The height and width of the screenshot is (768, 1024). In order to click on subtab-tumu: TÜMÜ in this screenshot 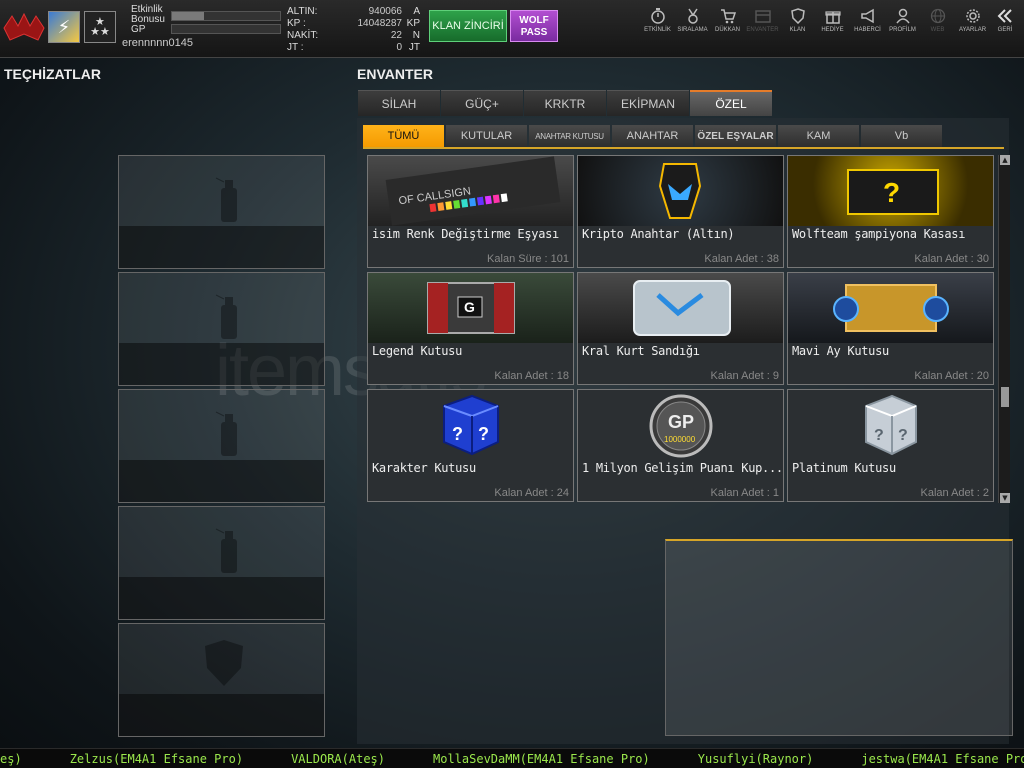, I will do `click(403, 136)`.